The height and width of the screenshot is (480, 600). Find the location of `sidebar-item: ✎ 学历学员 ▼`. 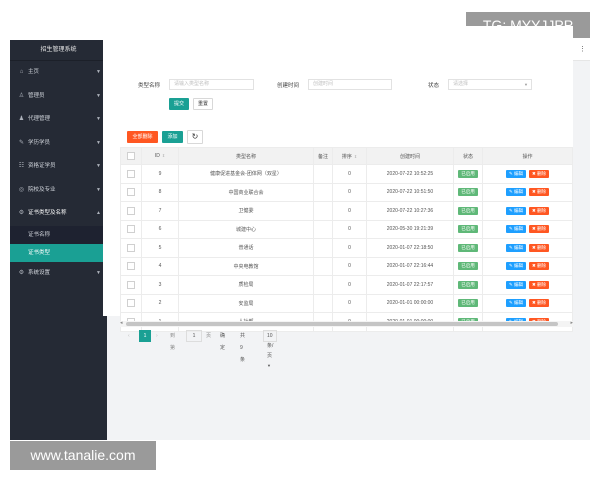

sidebar-item: ✎ 学历学员 ▼ is located at coordinates (58, 144).